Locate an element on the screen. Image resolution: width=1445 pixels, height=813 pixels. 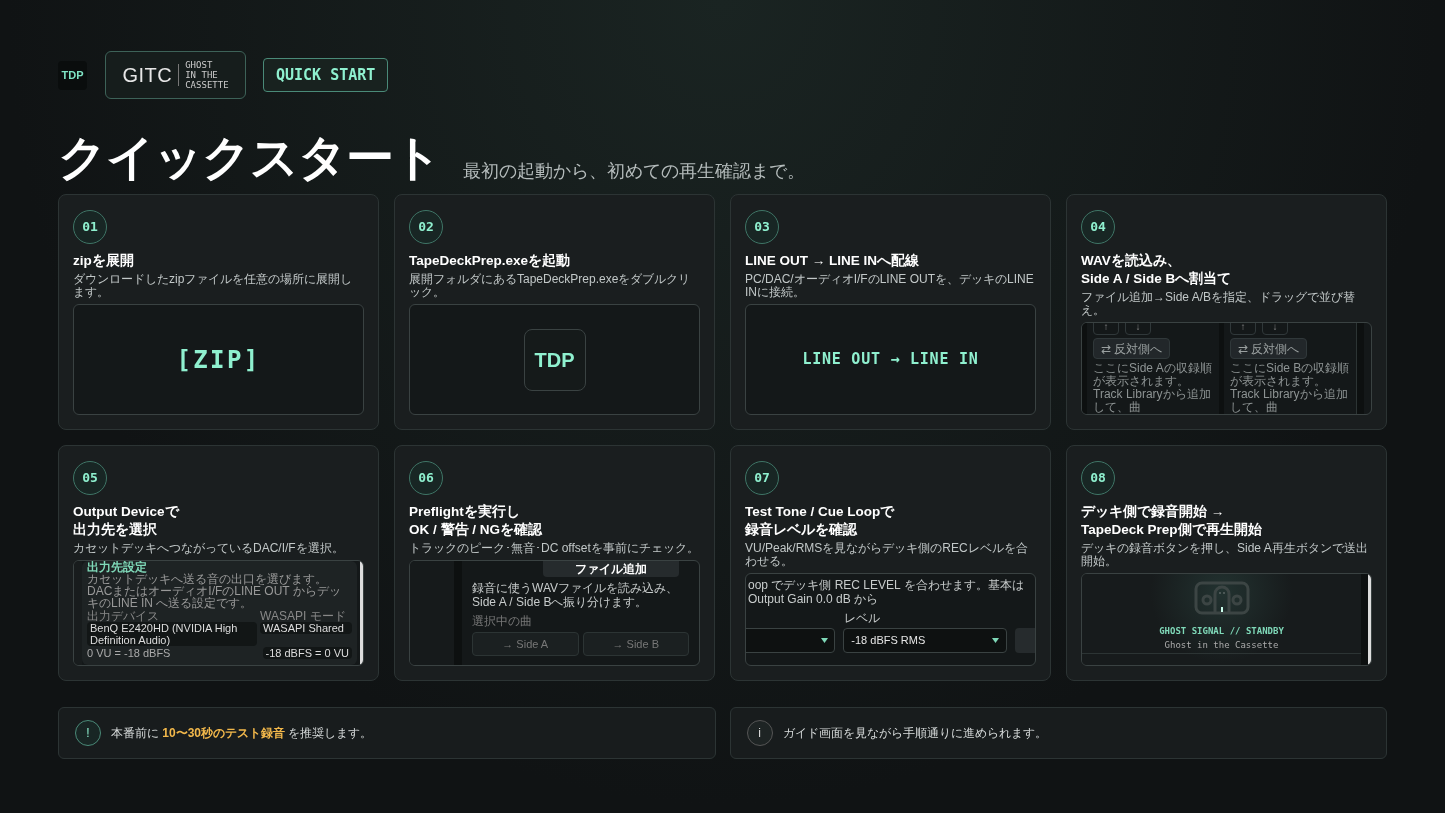
field-label: レベル is located at coordinates (862, 618).